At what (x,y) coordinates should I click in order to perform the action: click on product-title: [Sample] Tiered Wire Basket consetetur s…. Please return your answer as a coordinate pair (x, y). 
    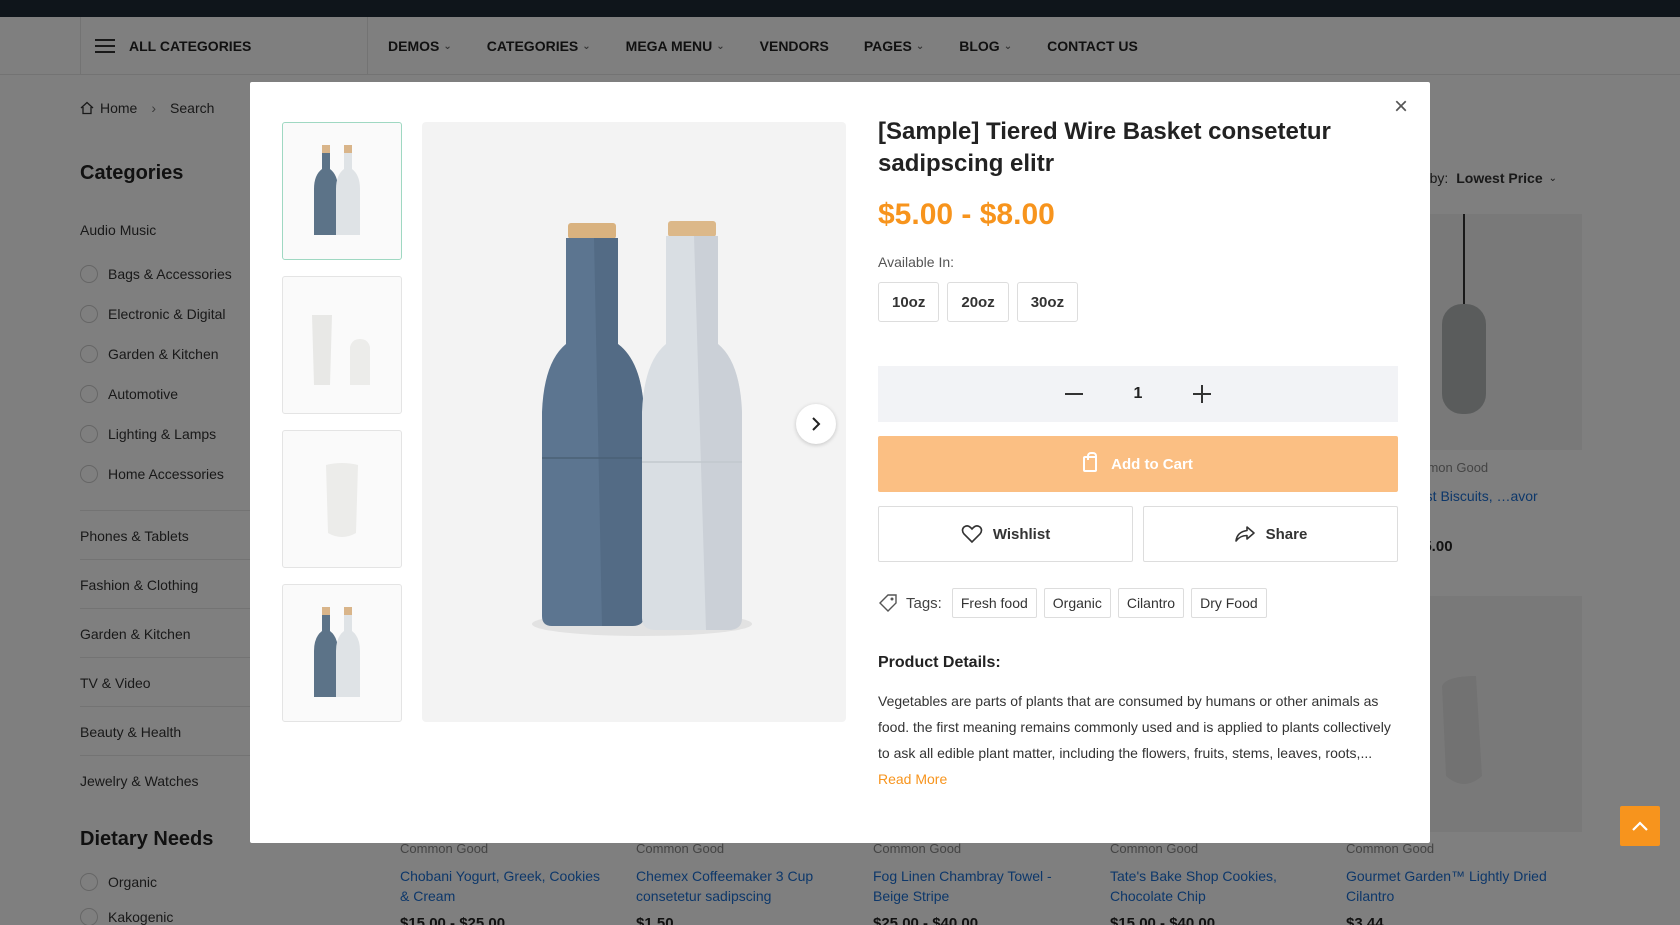
    Looking at the image, I should click on (1104, 147).